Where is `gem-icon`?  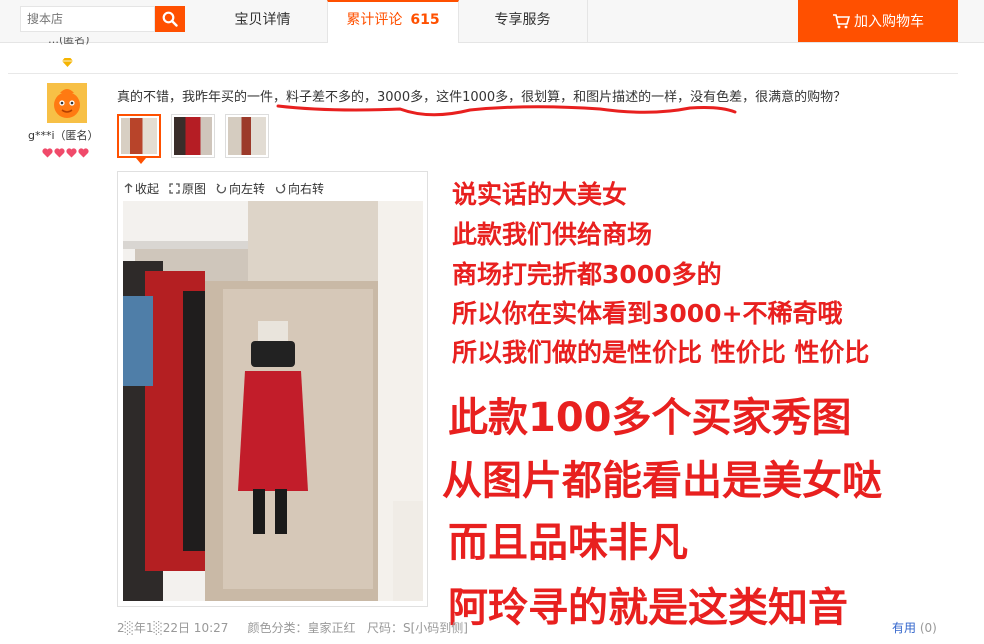 gem-icon is located at coordinates (67, 61).